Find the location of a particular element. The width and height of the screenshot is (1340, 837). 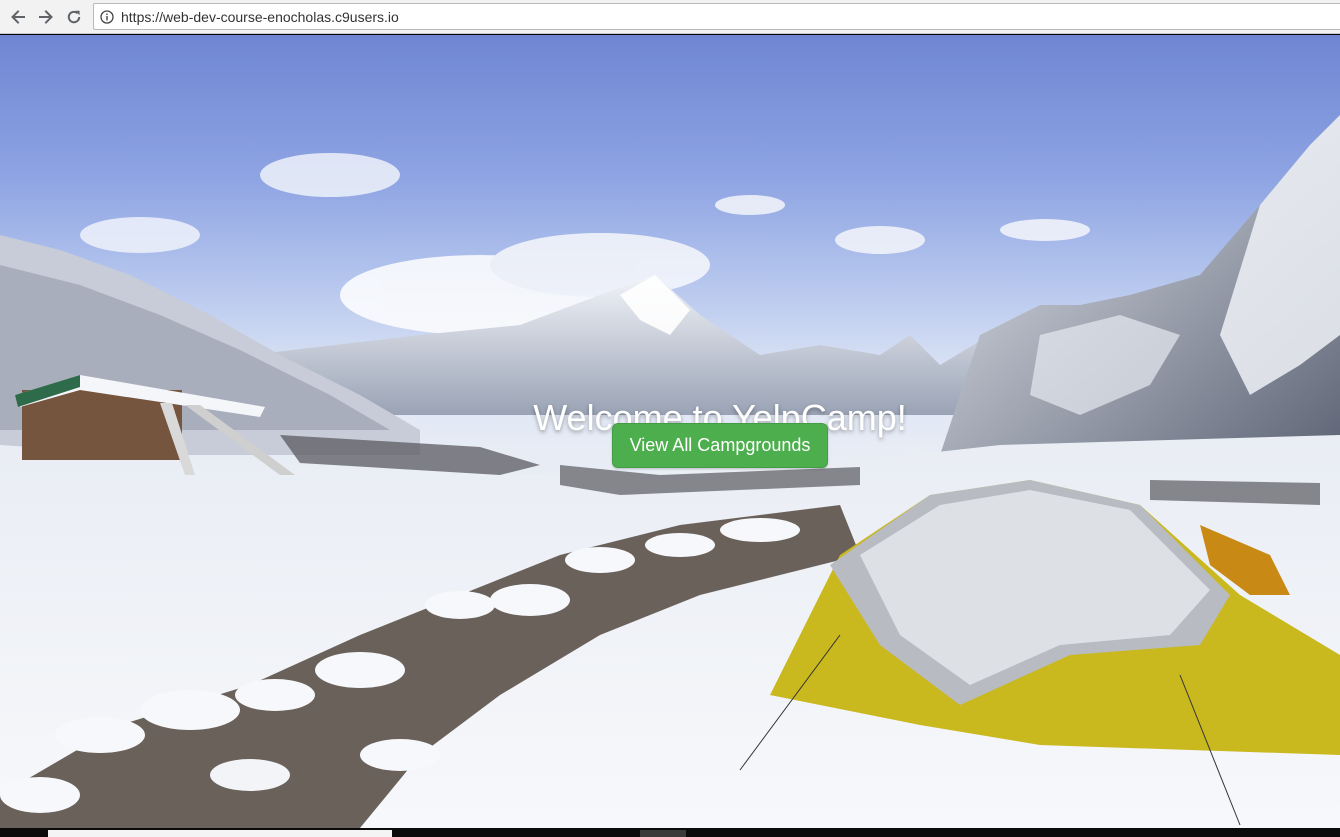

arrow-right-icon is located at coordinates (46, 17).